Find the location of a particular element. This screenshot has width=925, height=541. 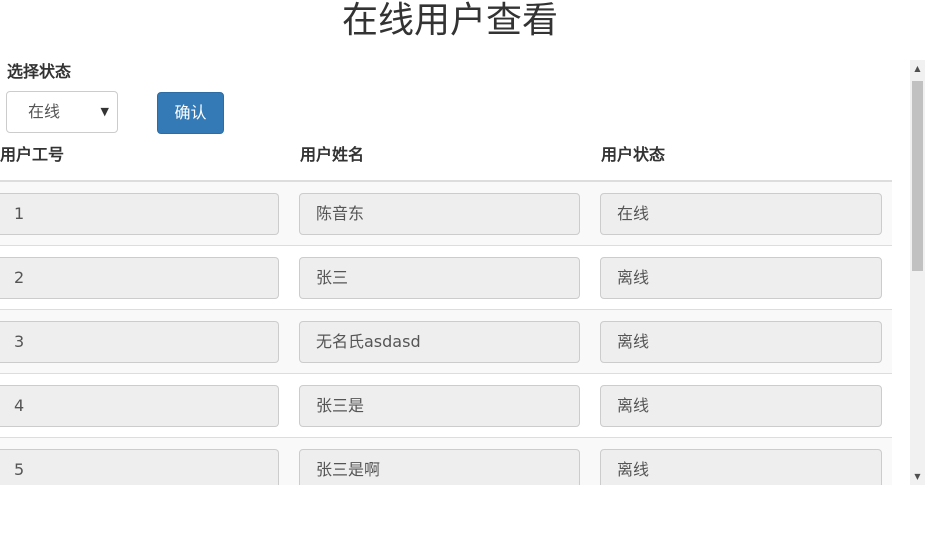

user-name-field: 张三是 is located at coordinates (439, 406).